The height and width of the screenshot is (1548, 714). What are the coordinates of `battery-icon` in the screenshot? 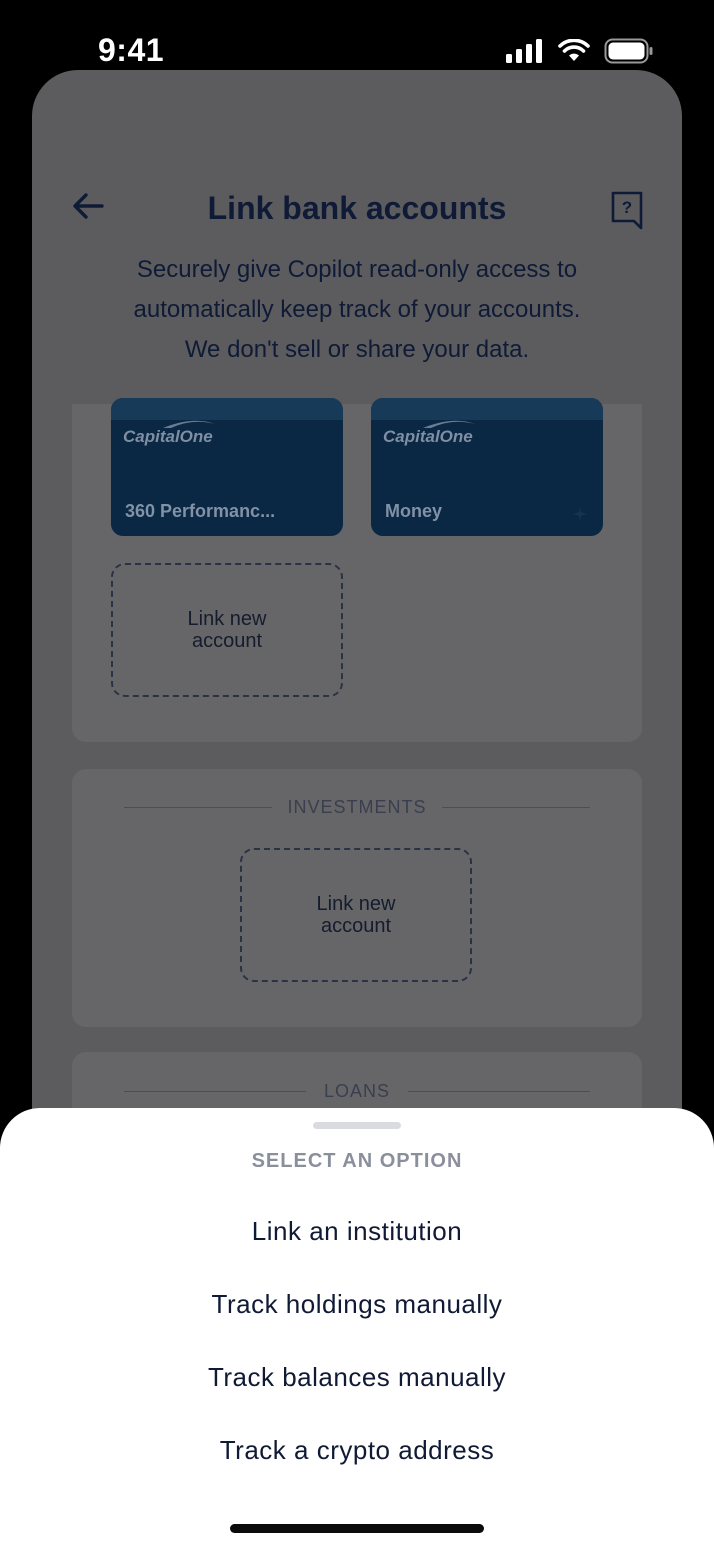 It's located at (628, 51).